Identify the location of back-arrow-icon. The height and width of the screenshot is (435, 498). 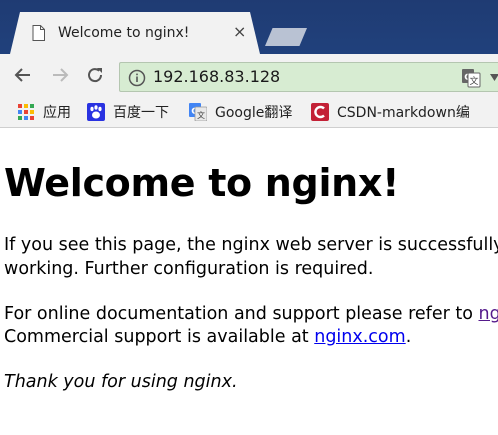
(23, 75).